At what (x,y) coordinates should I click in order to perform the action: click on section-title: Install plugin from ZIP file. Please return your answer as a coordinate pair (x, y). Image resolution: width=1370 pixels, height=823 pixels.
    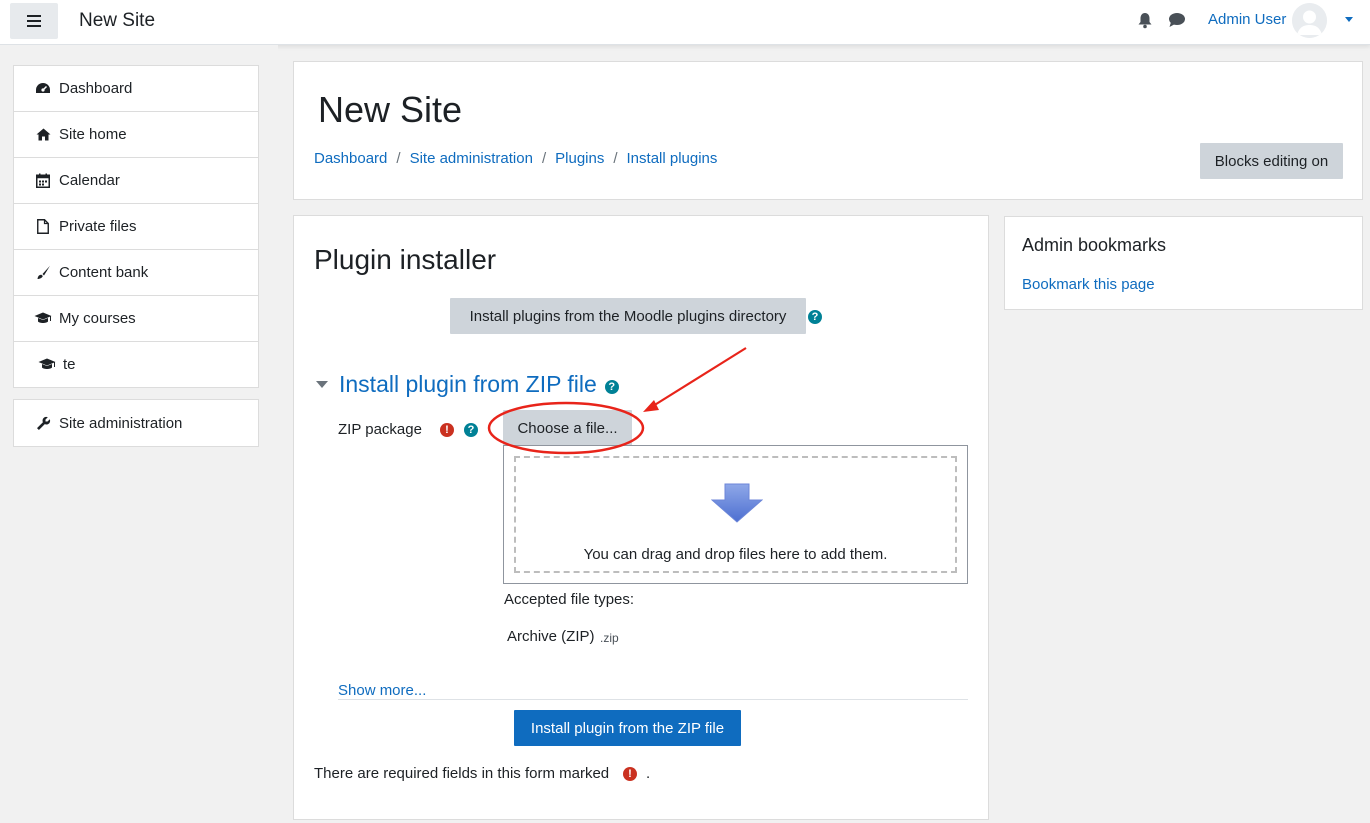
    Looking at the image, I should click on (468, 384).